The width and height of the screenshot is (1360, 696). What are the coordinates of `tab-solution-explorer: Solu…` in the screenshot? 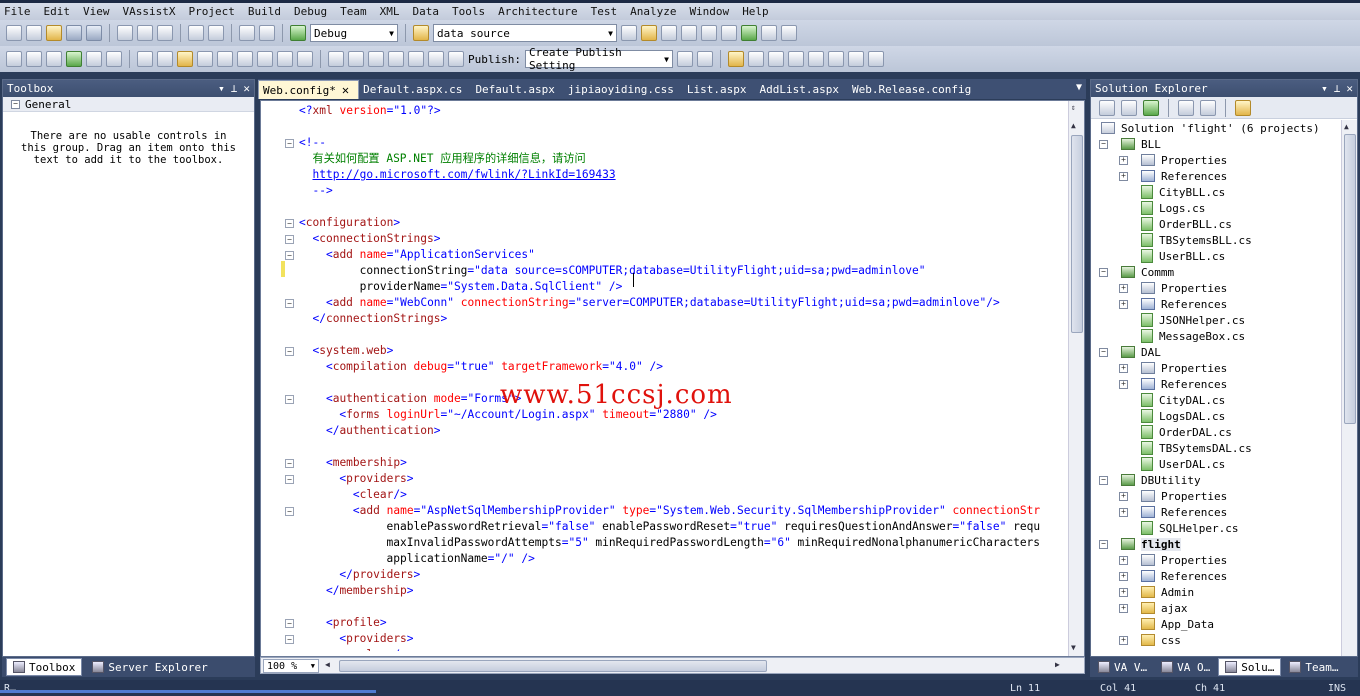 It's located at (1250, 667).